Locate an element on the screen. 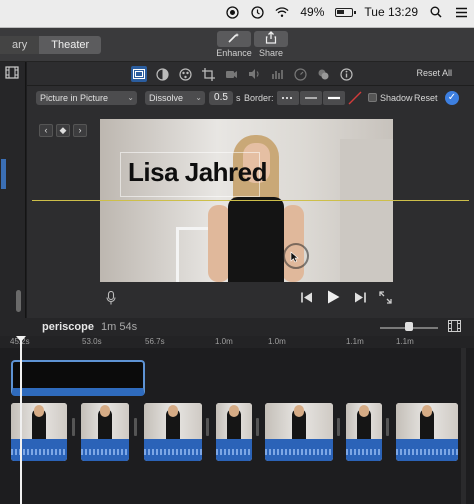  sidebar-scroll-thumb is located at coordinates (18, 301).